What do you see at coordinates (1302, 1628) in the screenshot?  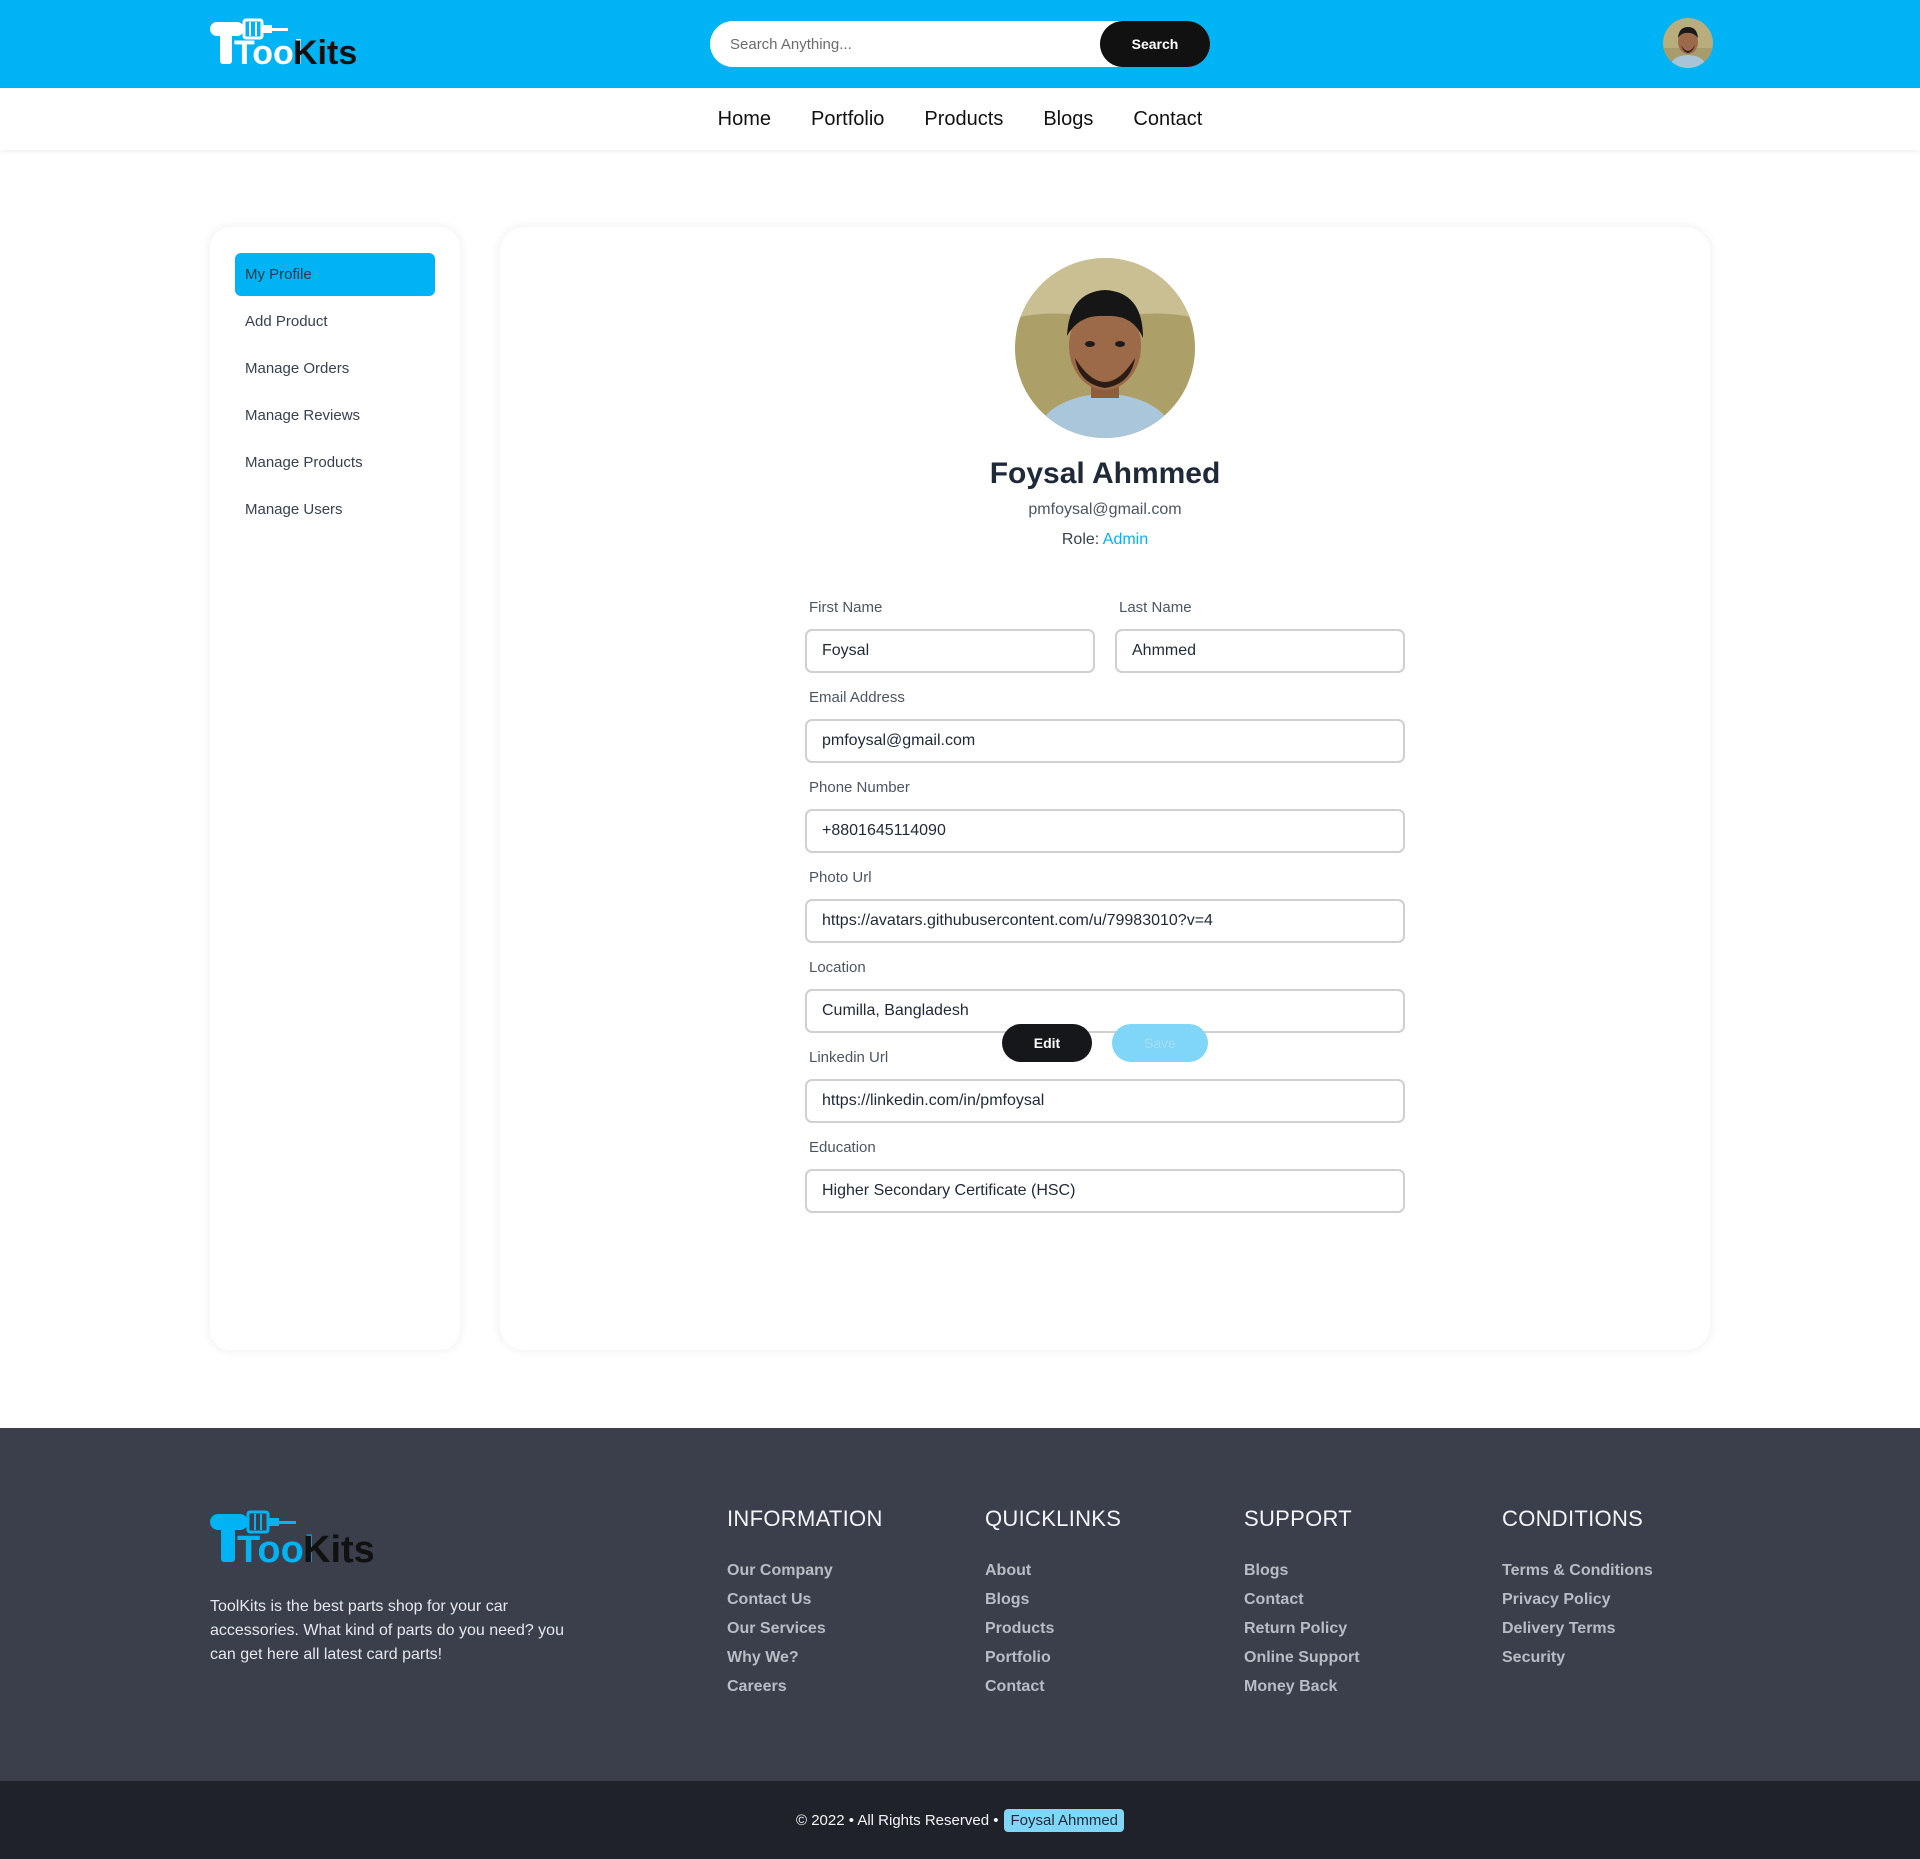 I see `footer-link: Return Policy` at bounding box center [1302, 1628].